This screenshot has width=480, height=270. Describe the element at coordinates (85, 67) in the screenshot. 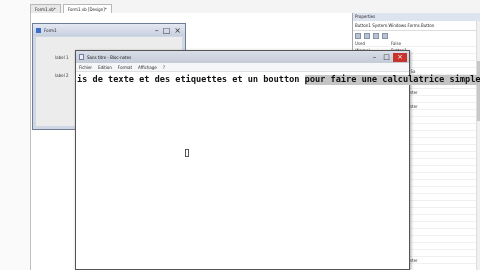

I see `menu-fichier: Fichier` at that location.